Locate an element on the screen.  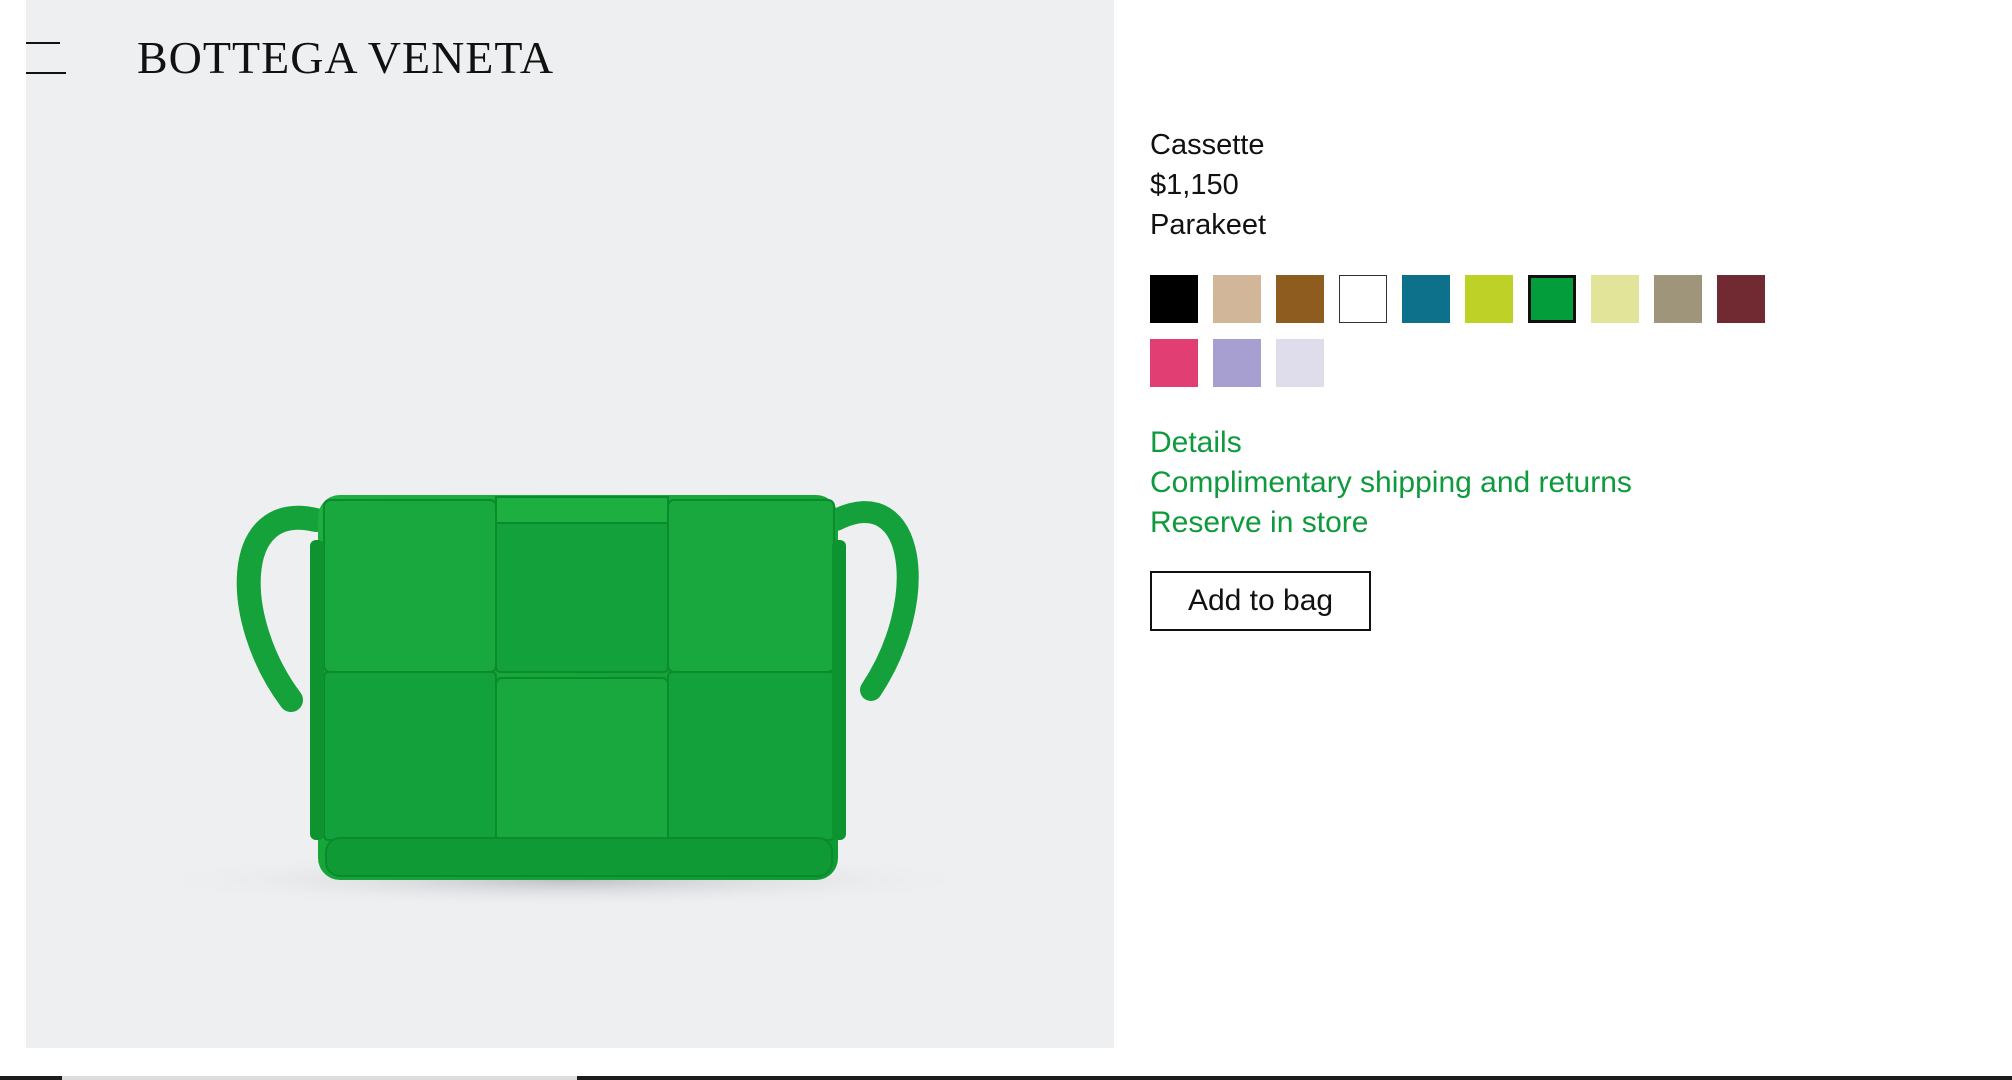
product-name: Cassette is located at coordinates (1207, 145).